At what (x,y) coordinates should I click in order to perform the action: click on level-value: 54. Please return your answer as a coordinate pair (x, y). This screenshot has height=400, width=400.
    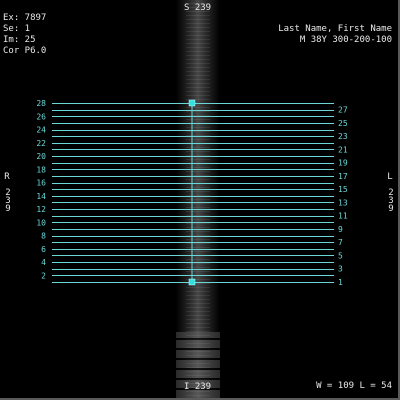
    Looking at the image, I should click on (386, 386).